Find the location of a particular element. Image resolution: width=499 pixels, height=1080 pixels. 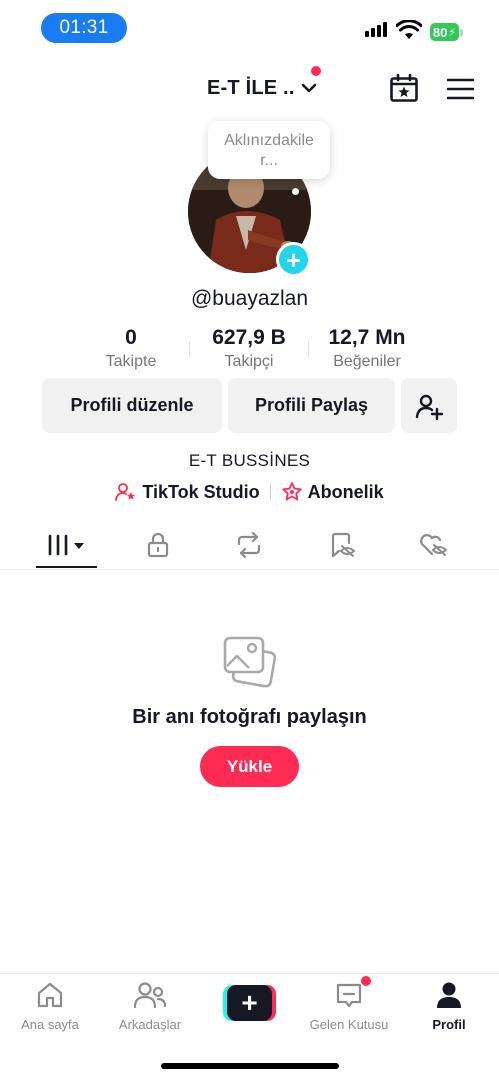

inbox-icon is located at coordinates (349, 995).